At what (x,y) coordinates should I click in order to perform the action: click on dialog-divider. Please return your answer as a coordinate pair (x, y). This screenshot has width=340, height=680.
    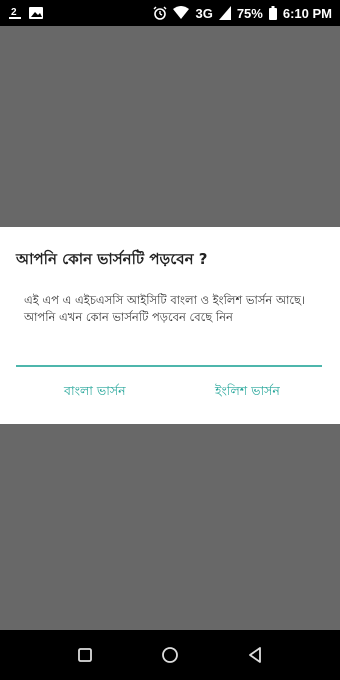
    Looking at the image, I should click on (169, 366).